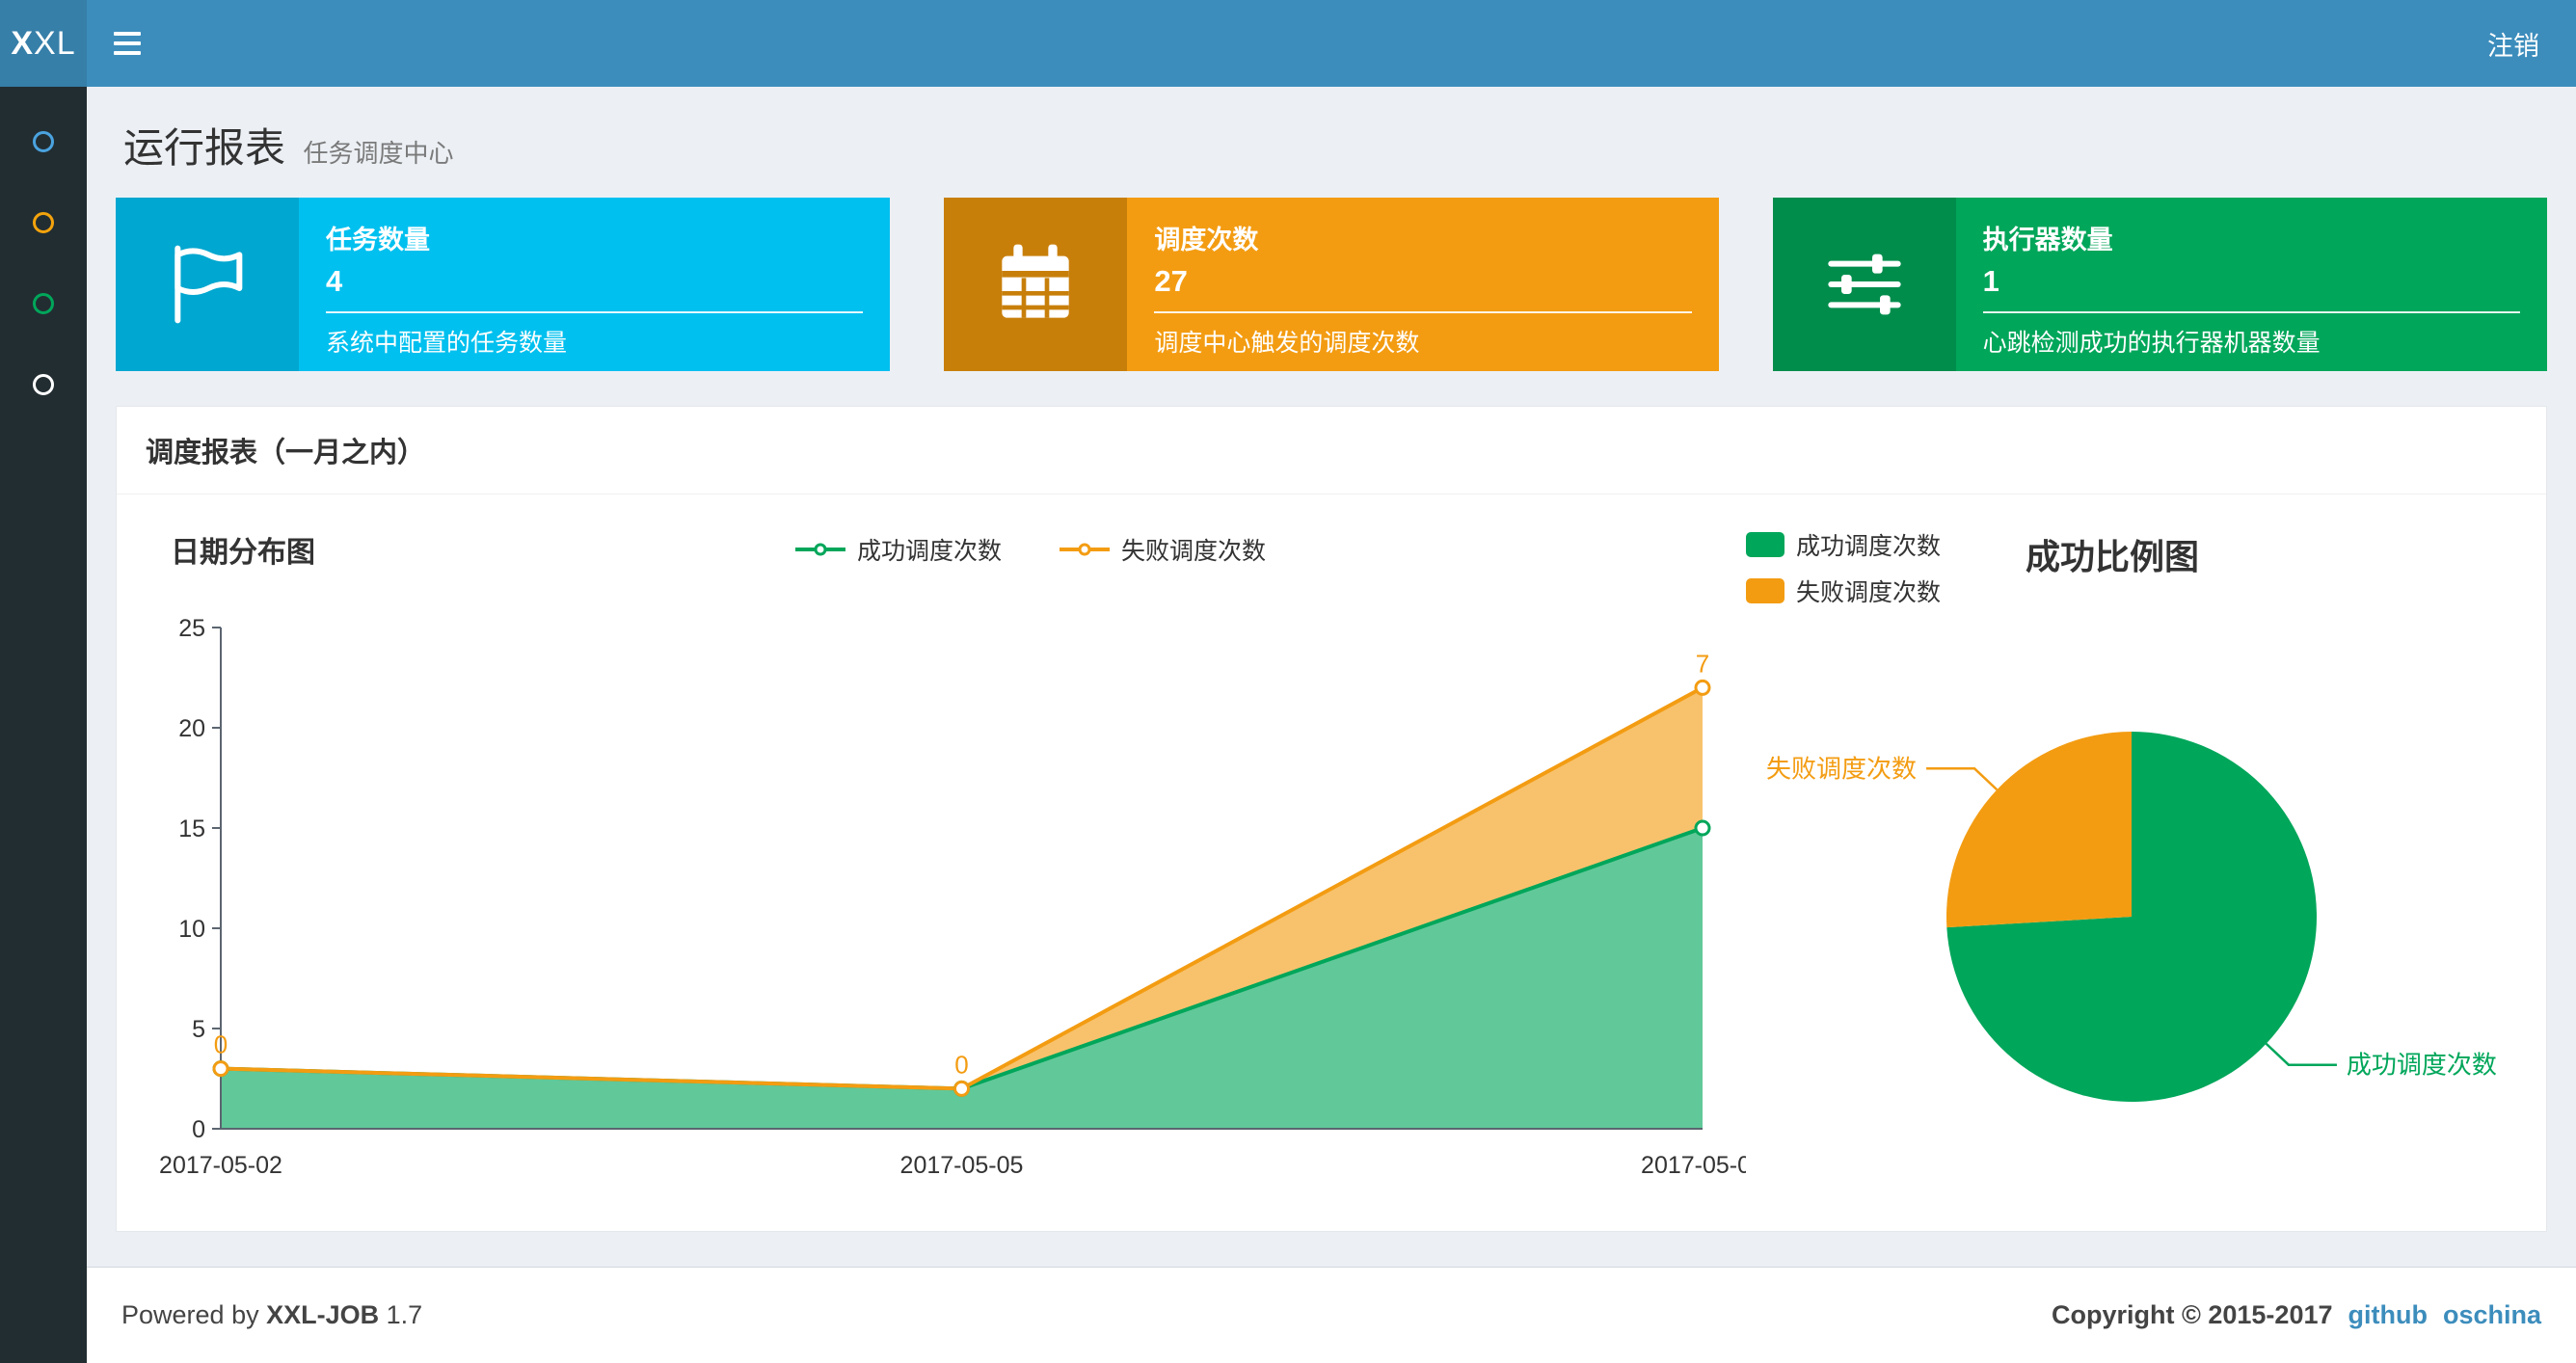 This screenshot has width=2576, height=1363. What do you see at coordinates (1288, 43) in the screenshot?
I see `top-navbar: X XL 注销` at bounding box center [1288, 43].